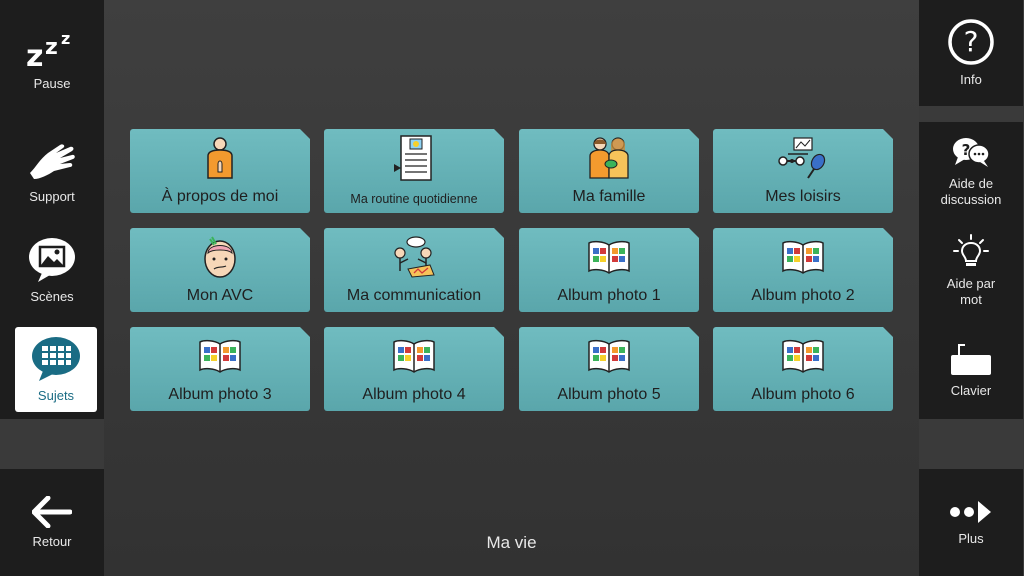  I want to click on pause-label: Pause, so click(52, 83).